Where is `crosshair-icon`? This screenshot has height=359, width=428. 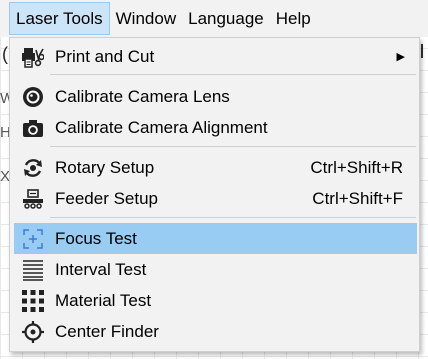 crosshair-icon is located at coordinates (33, 332).